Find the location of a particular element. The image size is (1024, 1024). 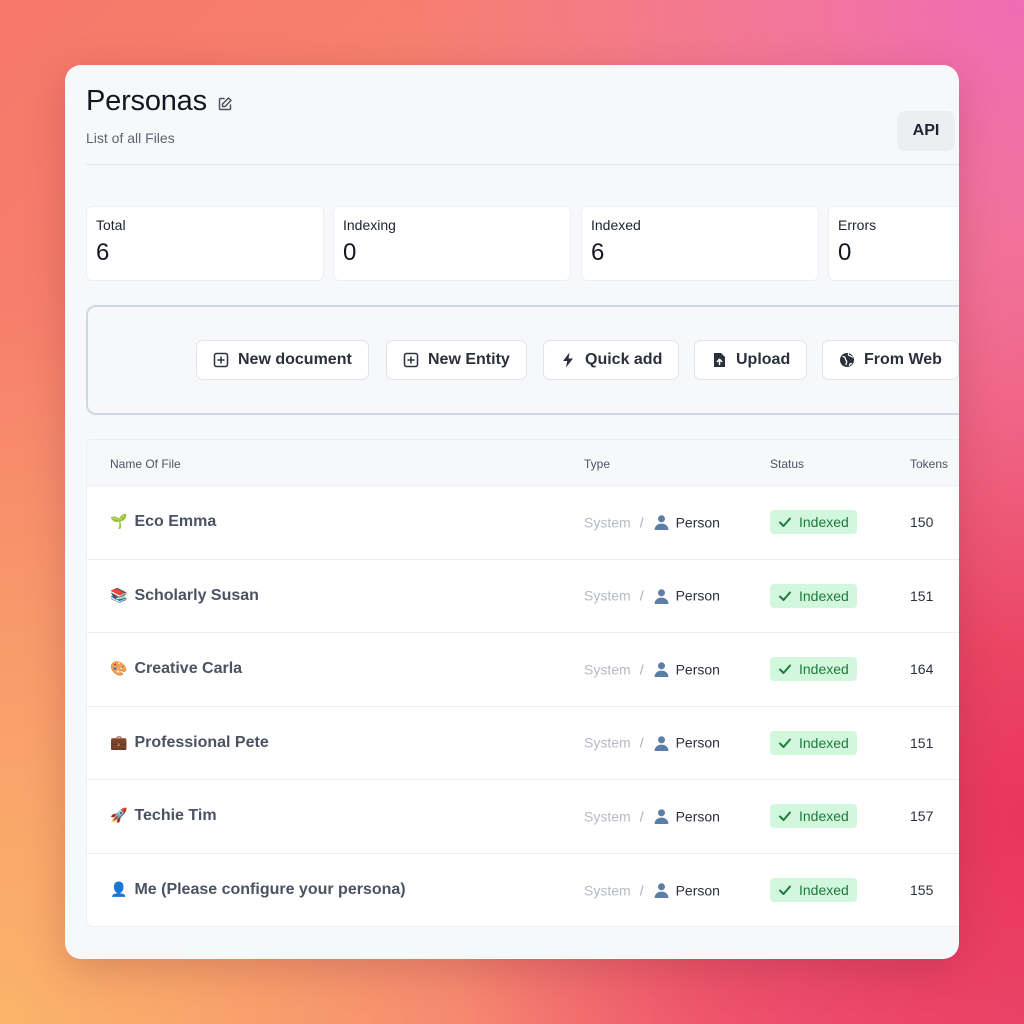

file-name-text: Techie Tim is located at coordinates (175, 816).